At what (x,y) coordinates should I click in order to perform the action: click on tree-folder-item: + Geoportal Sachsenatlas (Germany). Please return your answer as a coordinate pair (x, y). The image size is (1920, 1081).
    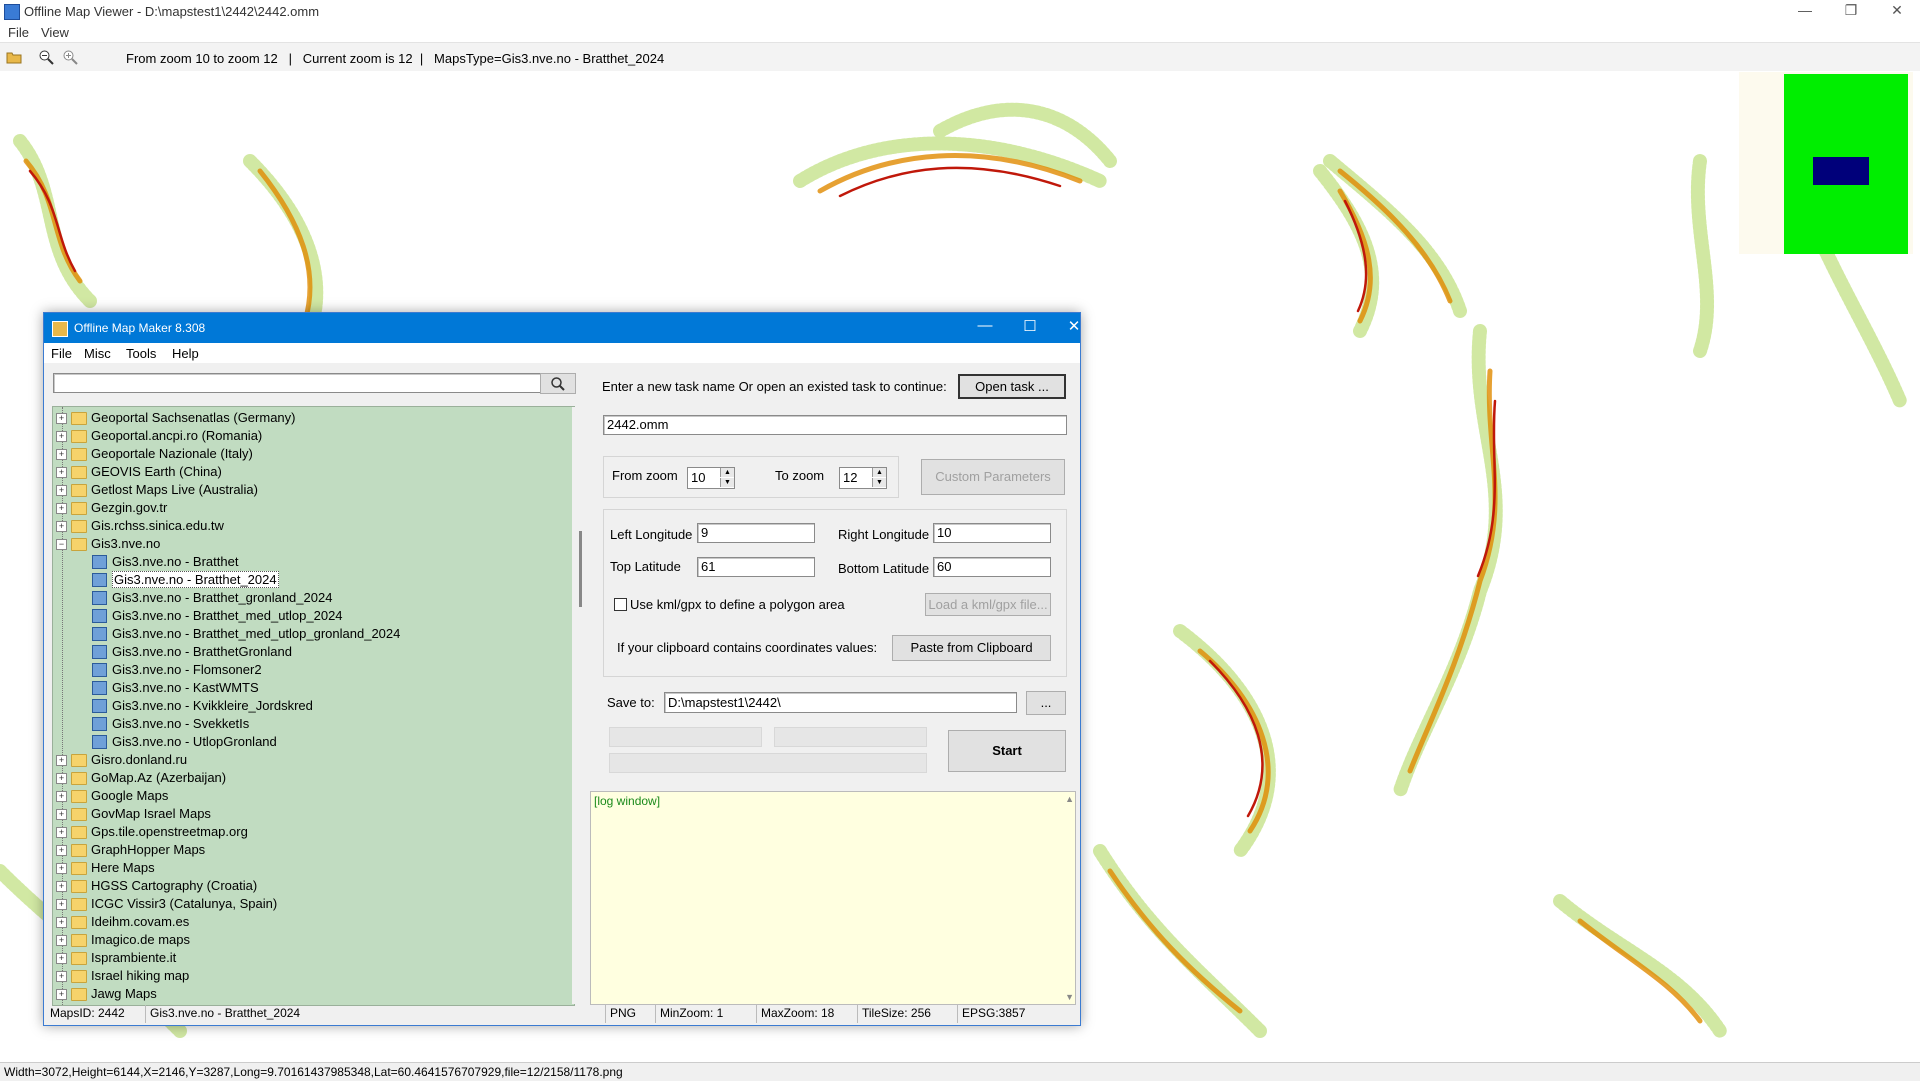
    Looking at the image, I should click on (313, 418).